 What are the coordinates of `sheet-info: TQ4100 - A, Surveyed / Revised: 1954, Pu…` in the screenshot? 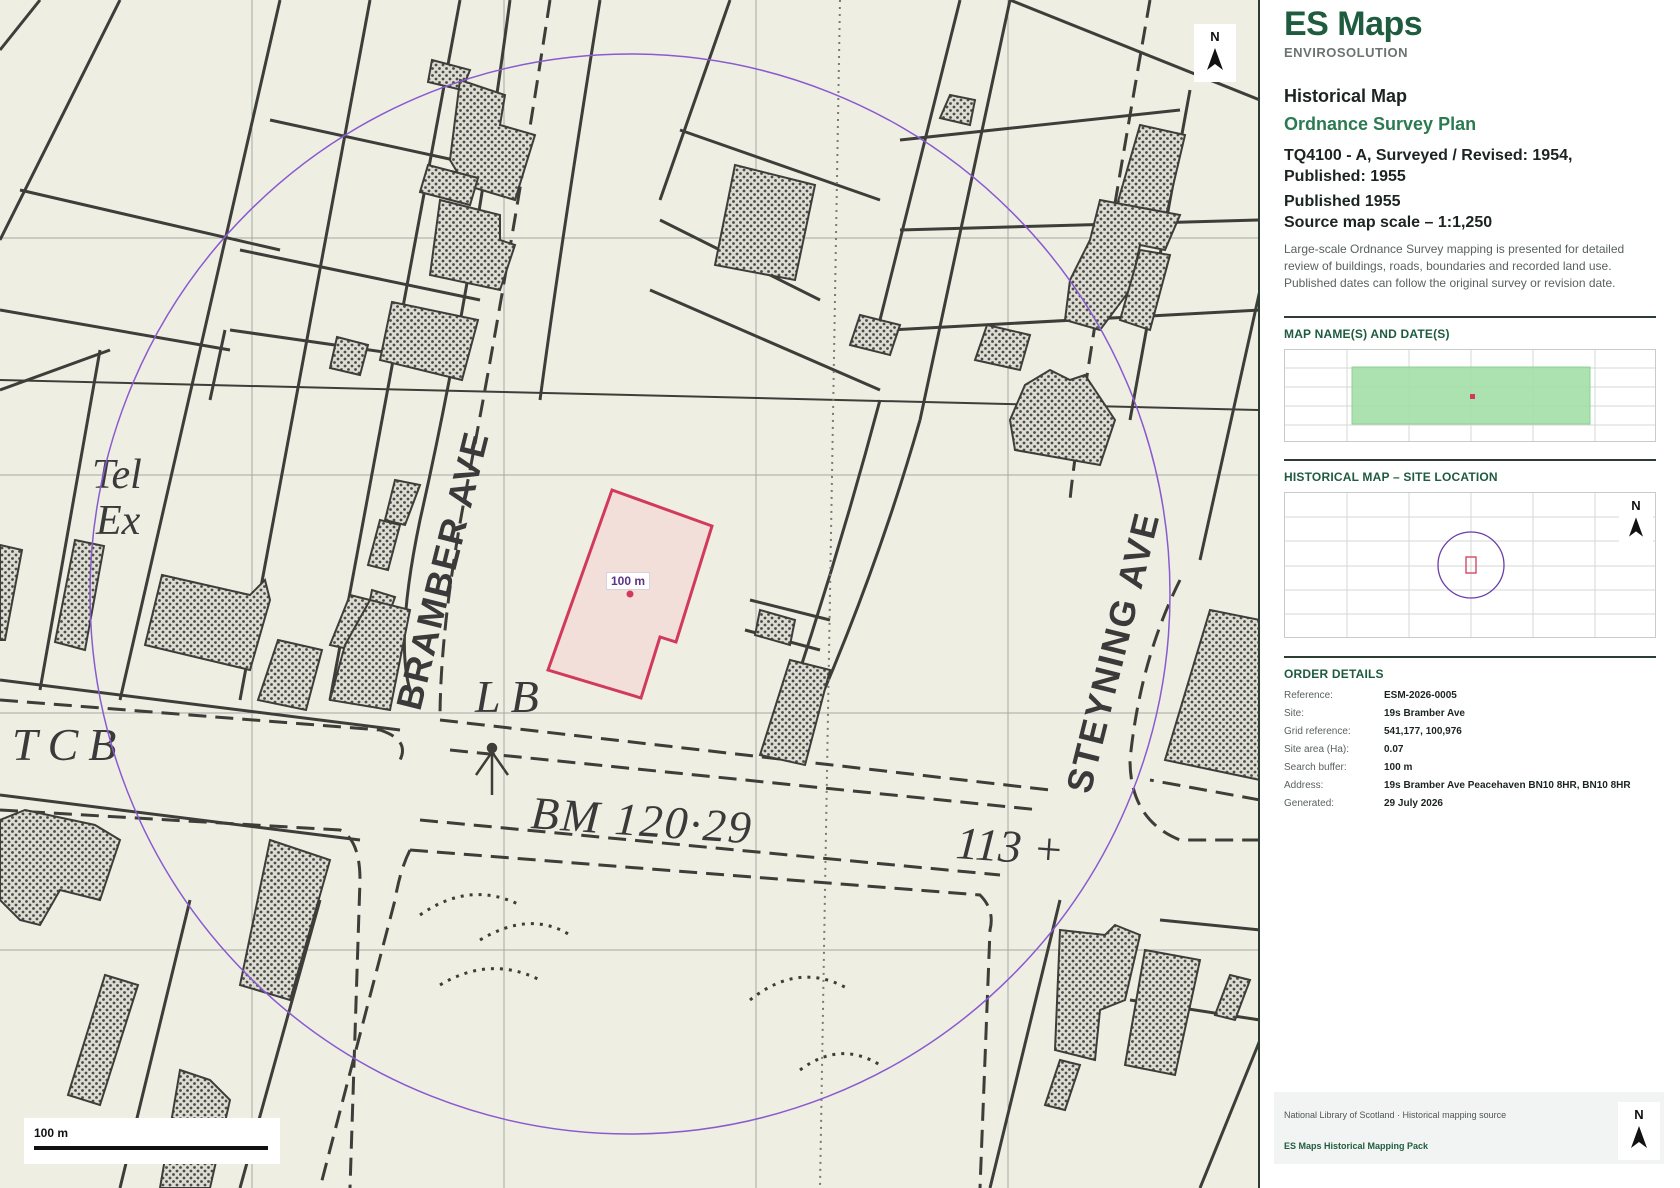 It's located at (1428, 166).